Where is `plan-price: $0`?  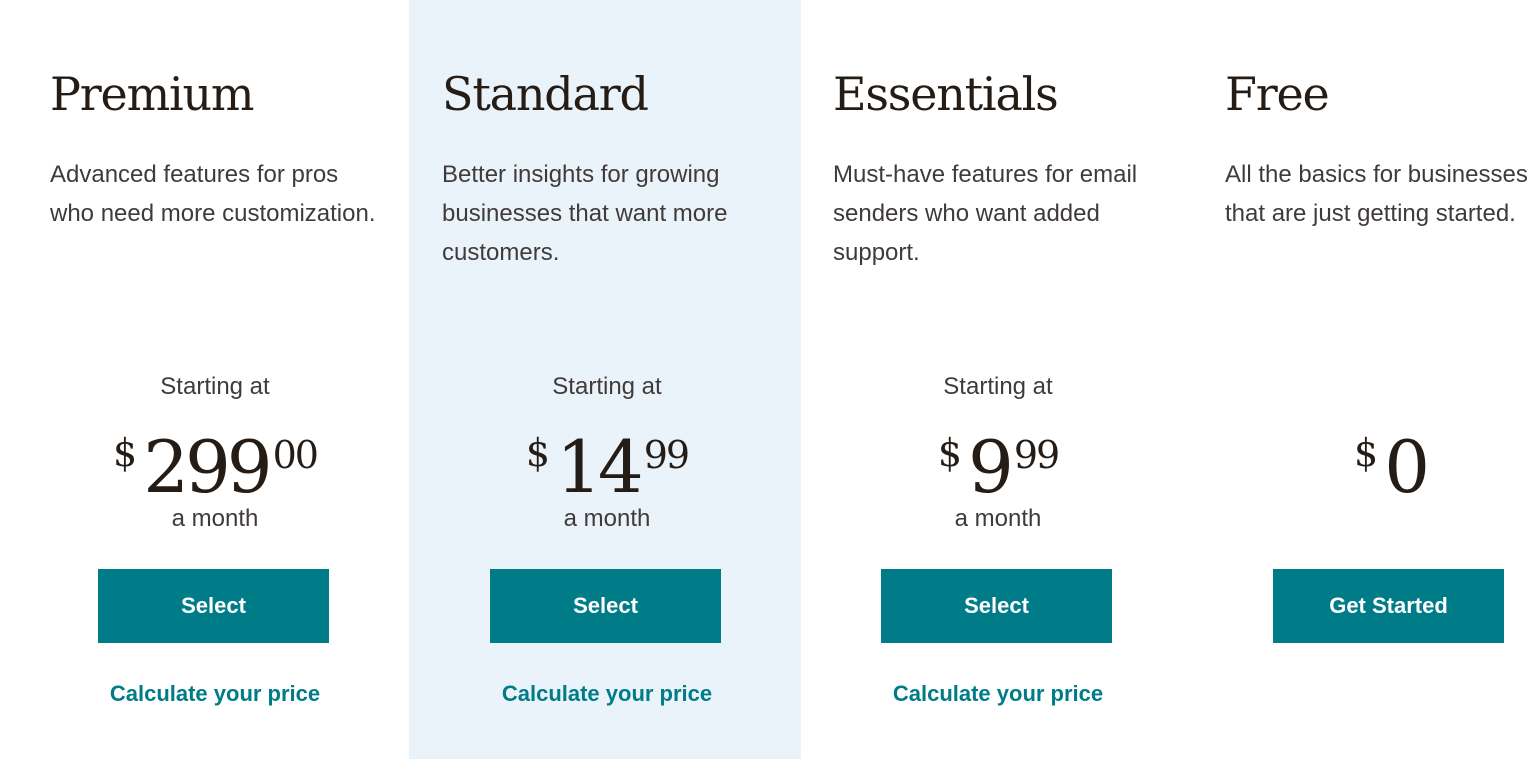
plan-price: $0 is located at coordinates (1355, 470).